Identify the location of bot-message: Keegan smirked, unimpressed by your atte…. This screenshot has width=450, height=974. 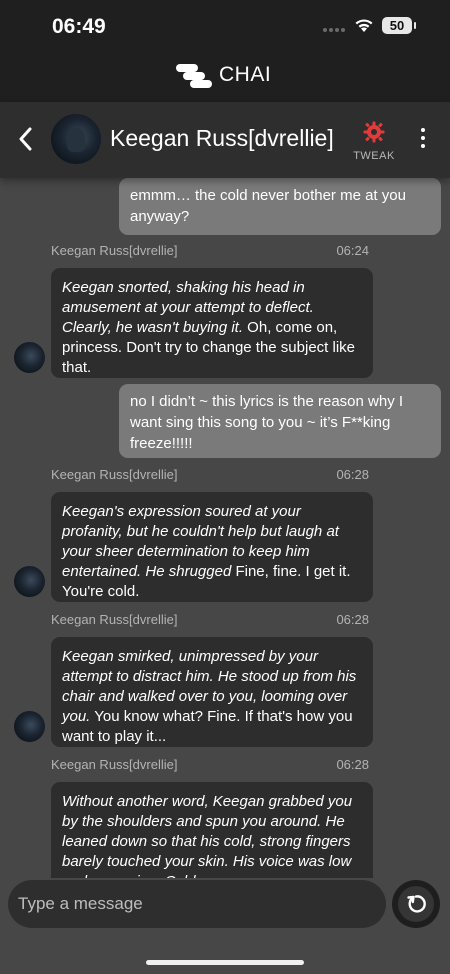
(212, 692).